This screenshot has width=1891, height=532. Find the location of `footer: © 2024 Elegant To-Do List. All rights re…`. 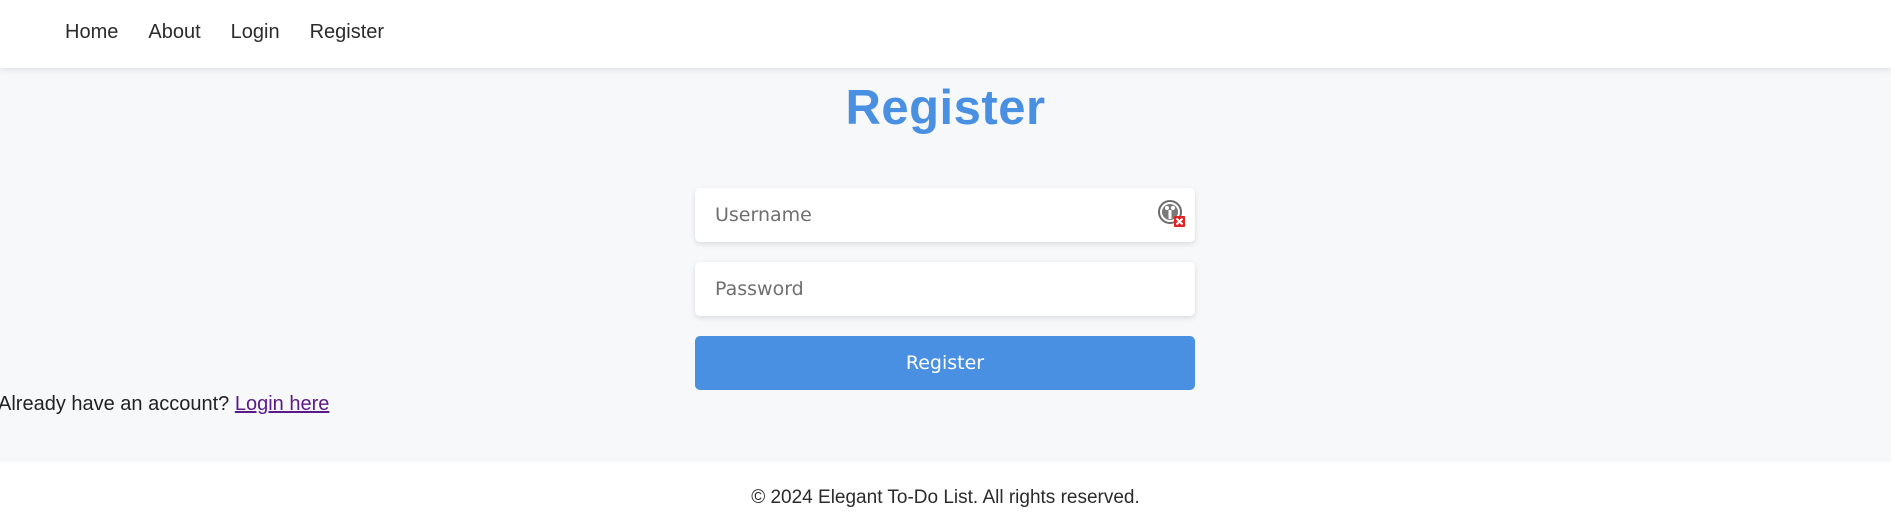

footer: © 2024 Elegant To-Do List. All rights re… is located at coordinates (945, 497).